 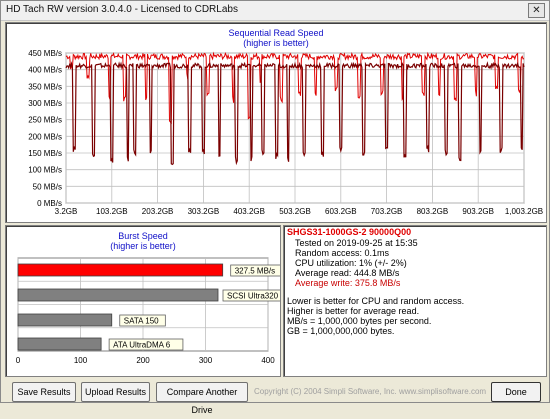 I want to click on x-tick-label: 303.2GB, so click(x=204, y=211).